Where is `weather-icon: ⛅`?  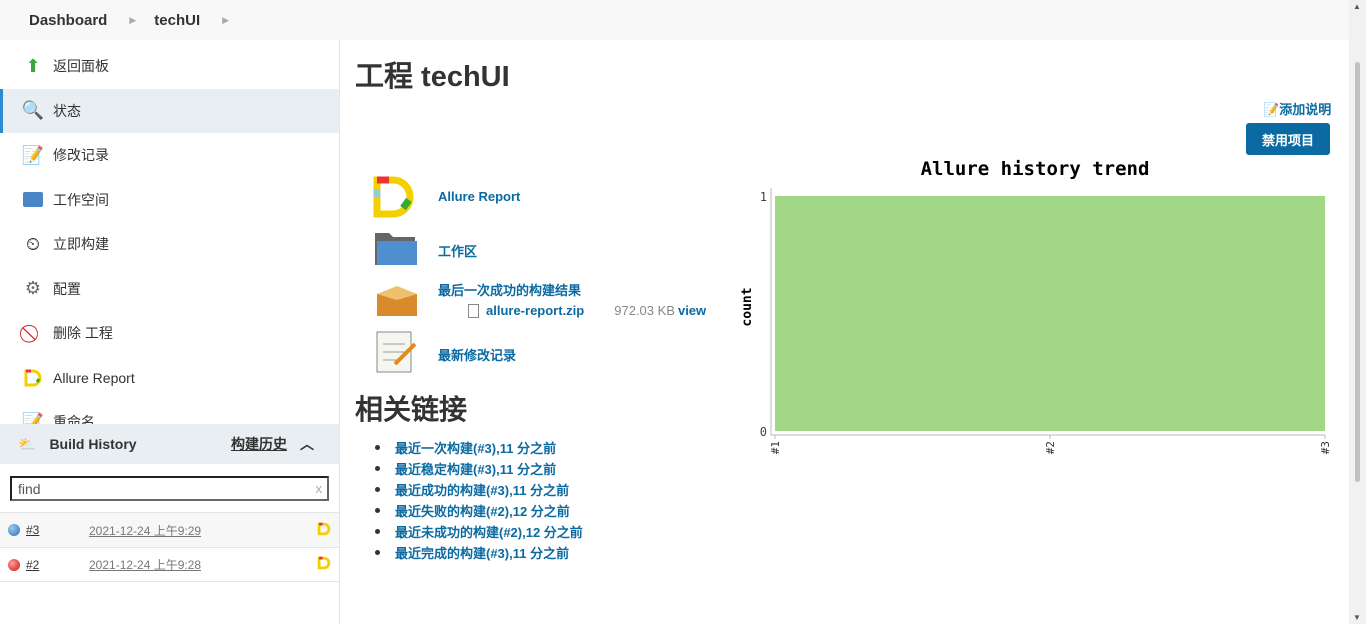 weather-icon: ⛅ is located at coordinates (27, 443).